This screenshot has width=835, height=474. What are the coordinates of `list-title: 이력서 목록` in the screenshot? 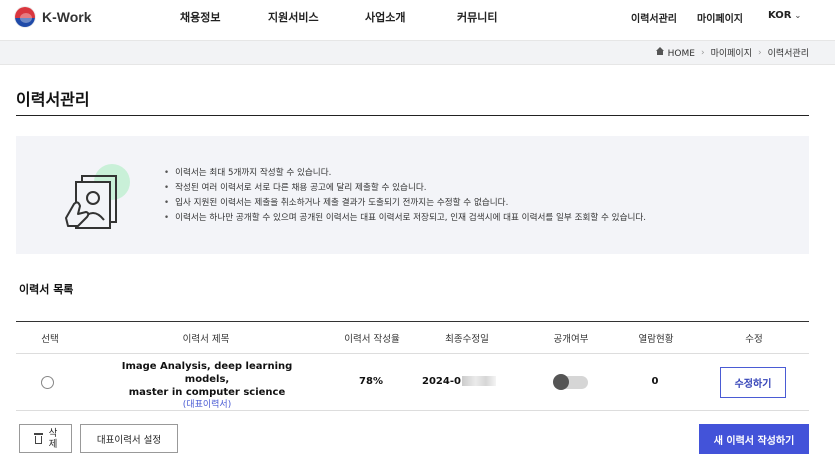 It's located at (46, 289).